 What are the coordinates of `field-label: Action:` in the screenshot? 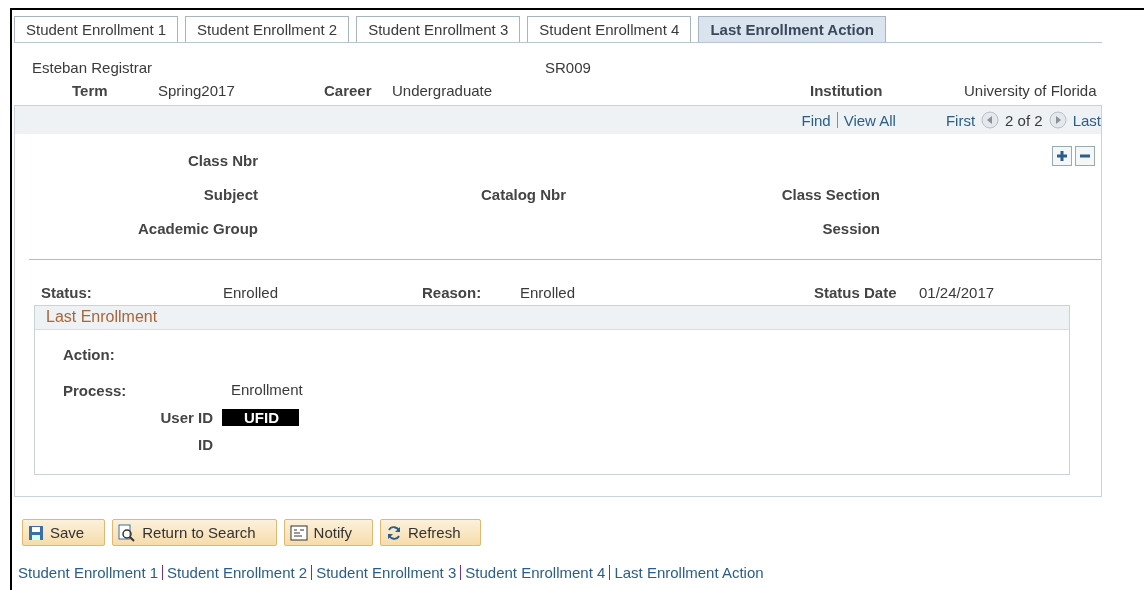 It's located at (89, 354).